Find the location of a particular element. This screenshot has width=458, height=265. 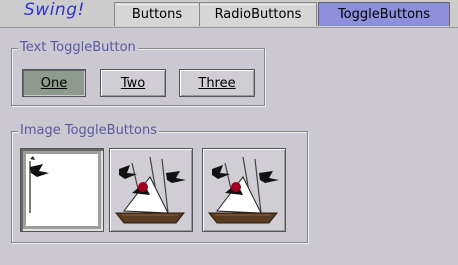

toggle-button-three: Three is located at coordinates (217, 83).